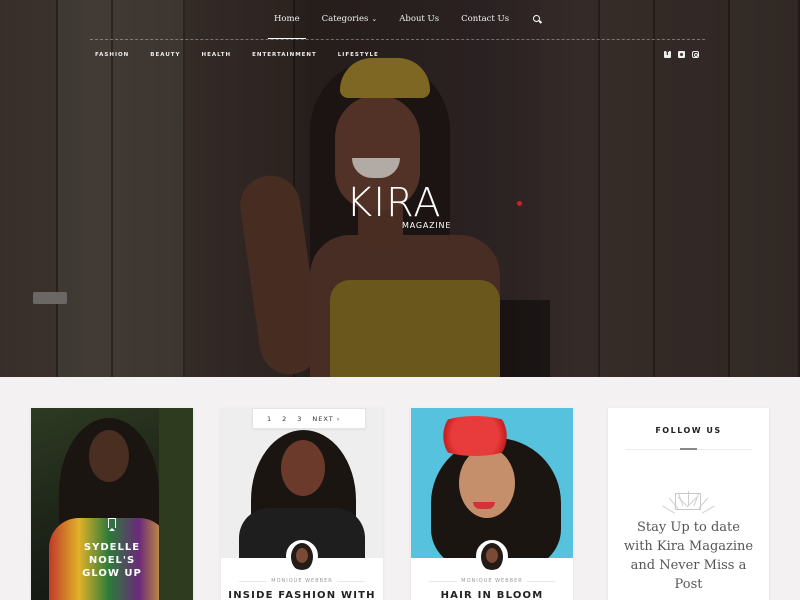  Describe the element at coordinates (492, 595) in the screenshot. I see `post-title: HAIR IN BLOOM` at that location.